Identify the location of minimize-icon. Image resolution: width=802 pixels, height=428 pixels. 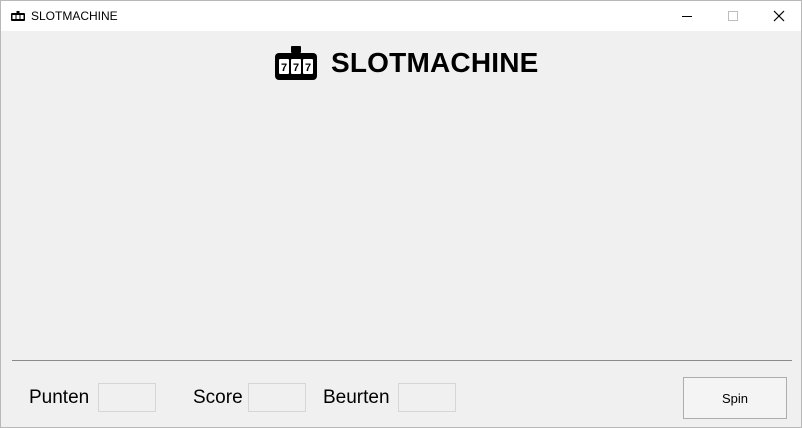
(687, 16).